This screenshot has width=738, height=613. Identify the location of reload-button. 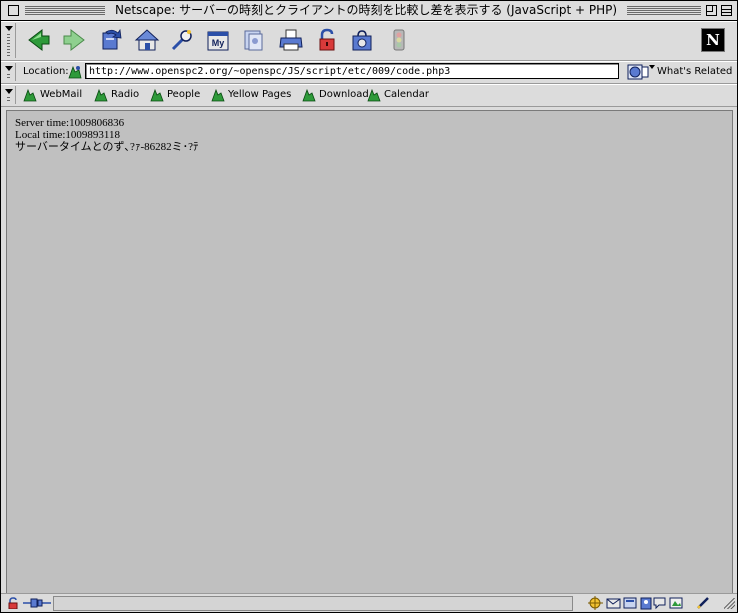
(111, 40).